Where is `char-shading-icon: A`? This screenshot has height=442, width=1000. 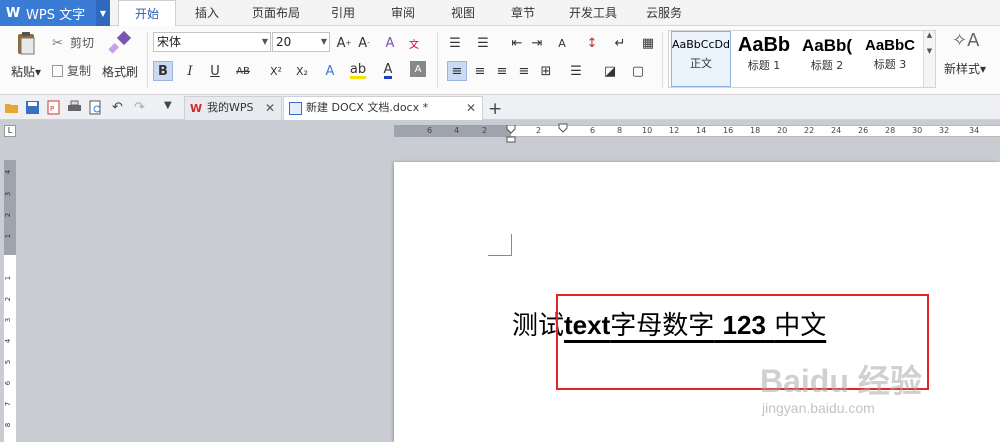
char-shading-icon: A is located at coordinates (418, 69).